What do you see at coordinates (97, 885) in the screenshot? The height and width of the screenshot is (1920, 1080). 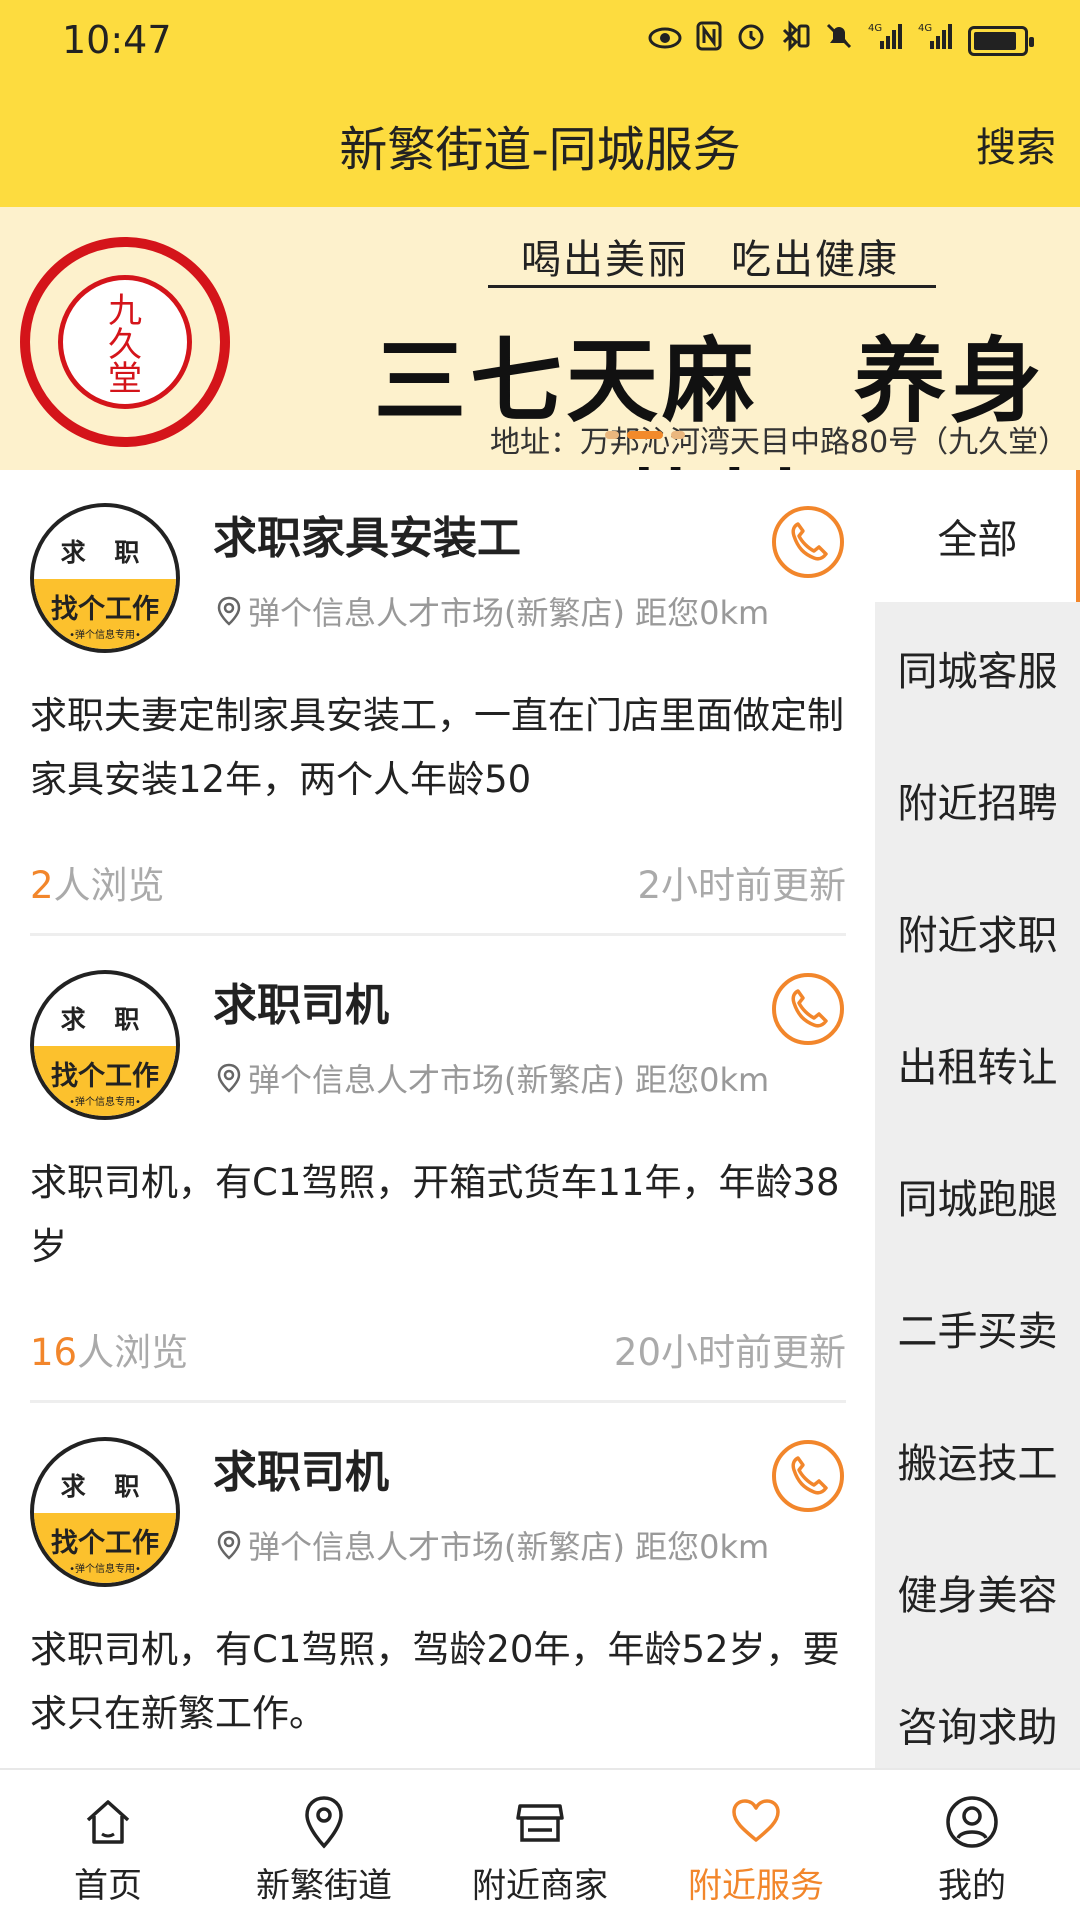 I see `listing-views: 2人浏览` at bounding box center [97, 885].